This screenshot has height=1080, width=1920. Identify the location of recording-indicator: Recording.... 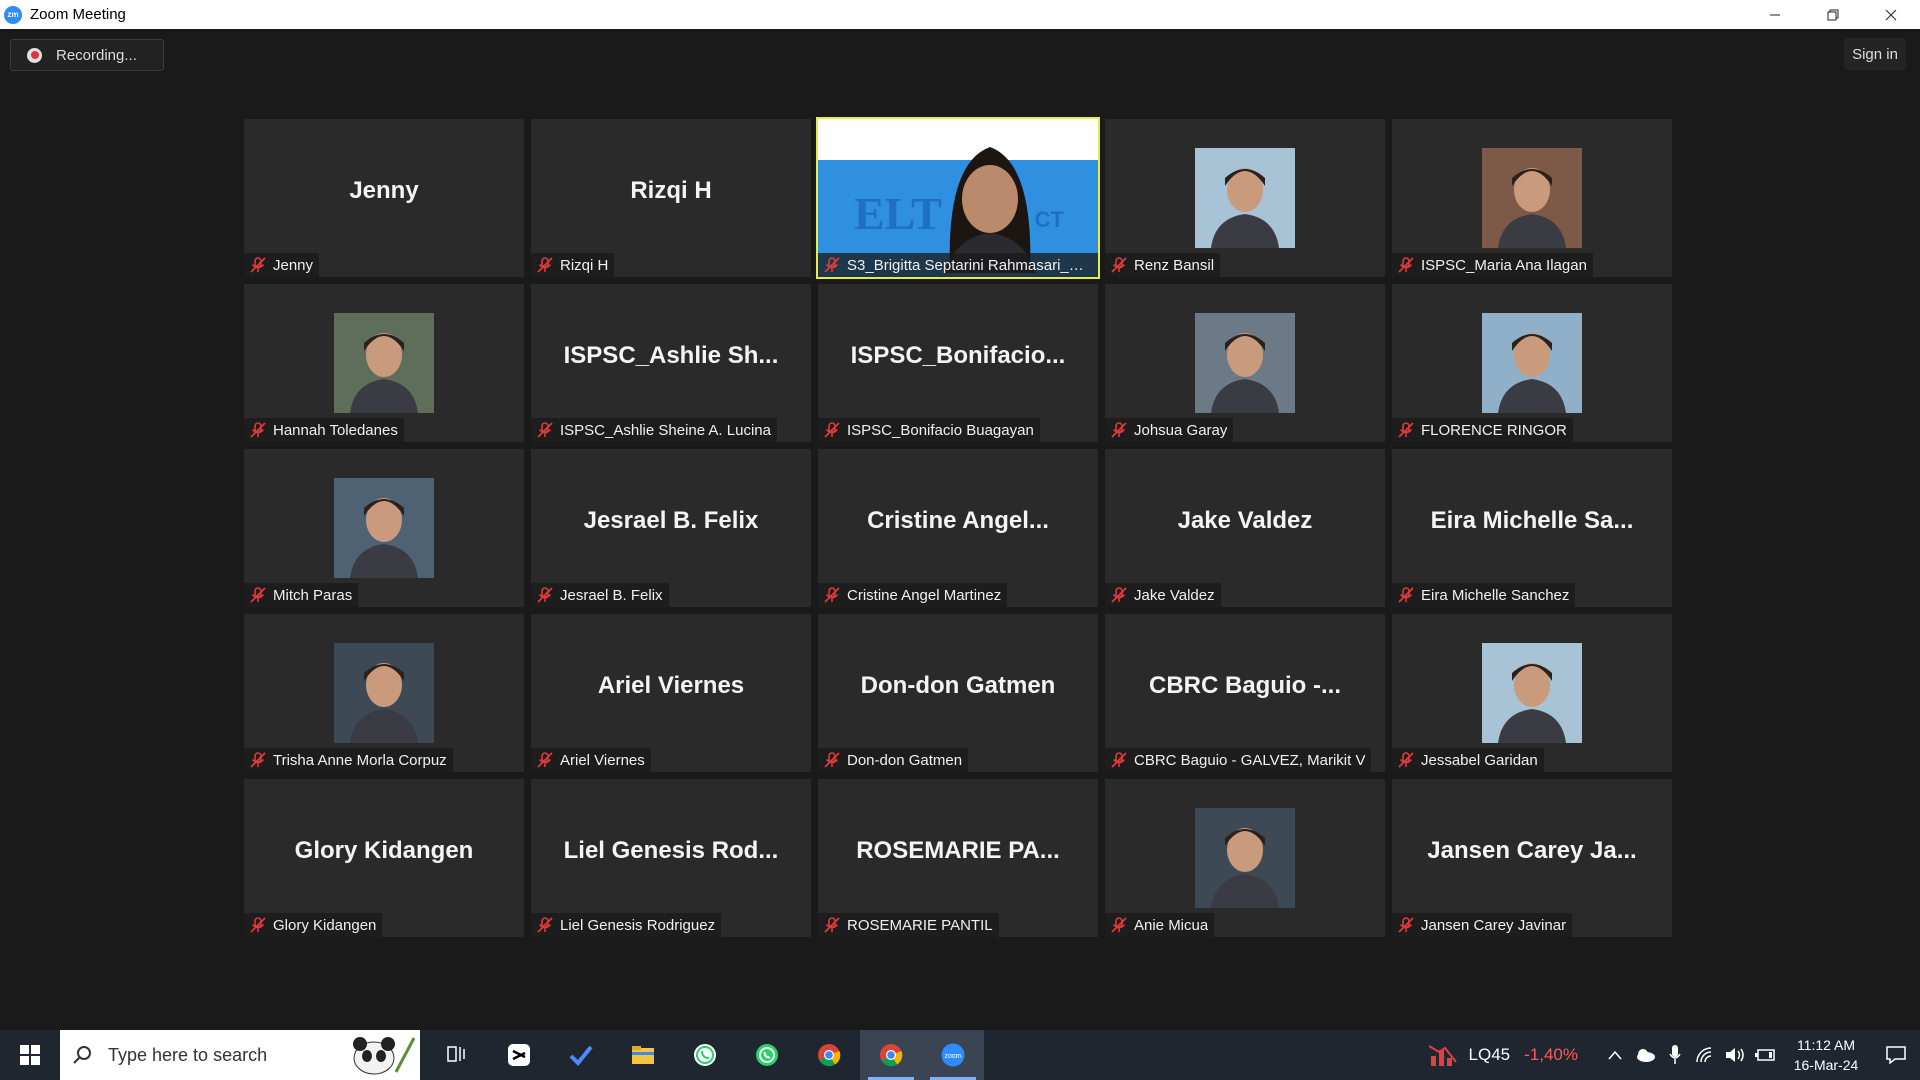
(87, 55).